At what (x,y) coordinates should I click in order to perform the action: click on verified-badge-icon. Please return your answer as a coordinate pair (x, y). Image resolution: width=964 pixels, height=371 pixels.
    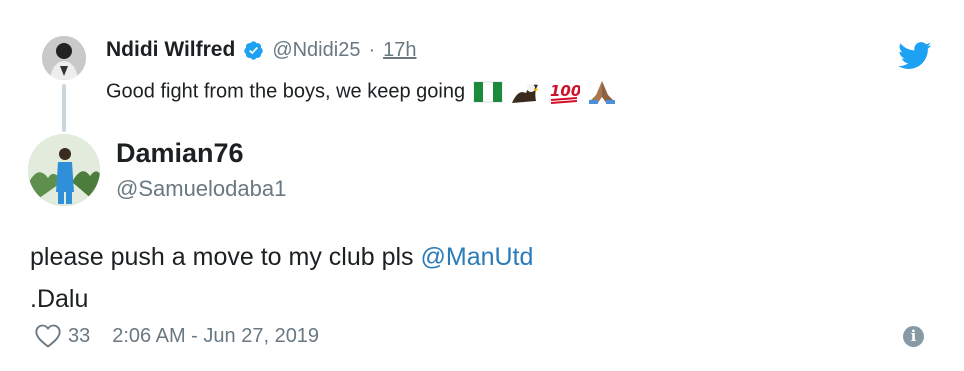
    Looking at the image, I should click on (253, 50).